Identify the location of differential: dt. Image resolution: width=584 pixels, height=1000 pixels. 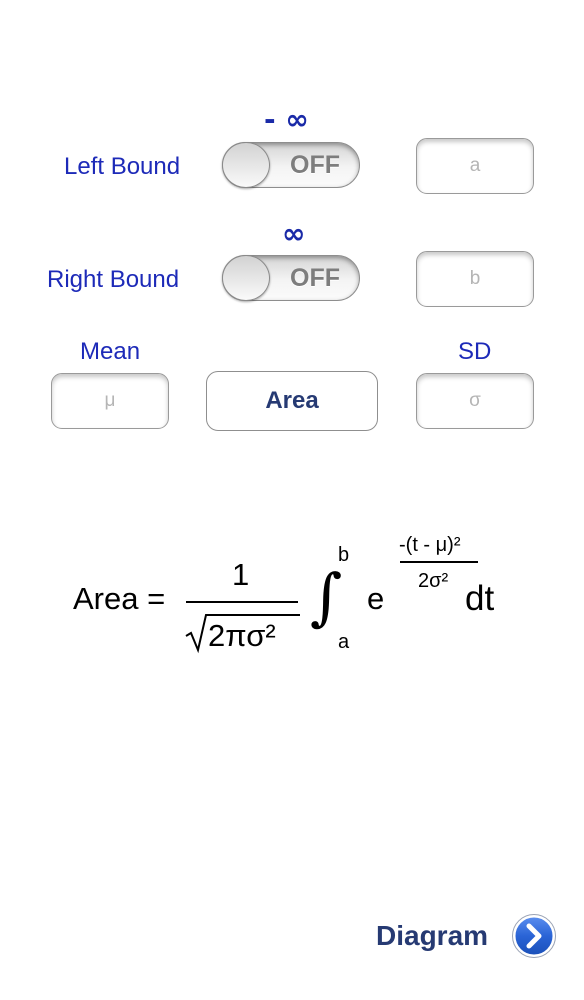
(480, 598).